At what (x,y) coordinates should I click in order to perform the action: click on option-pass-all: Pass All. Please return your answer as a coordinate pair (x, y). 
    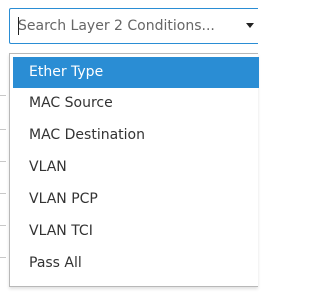
    Looking at the image, I should click on (136, 263).